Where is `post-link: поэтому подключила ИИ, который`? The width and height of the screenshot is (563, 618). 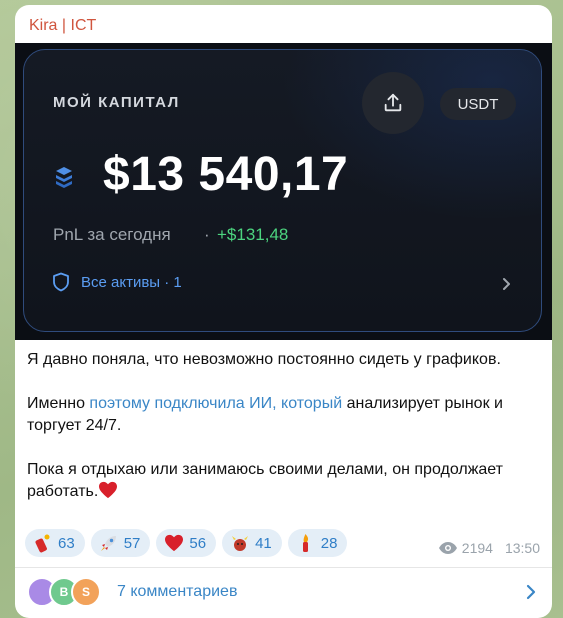 post-link: поэтому подключила ИИ, который is located at coordinates (215, 403).